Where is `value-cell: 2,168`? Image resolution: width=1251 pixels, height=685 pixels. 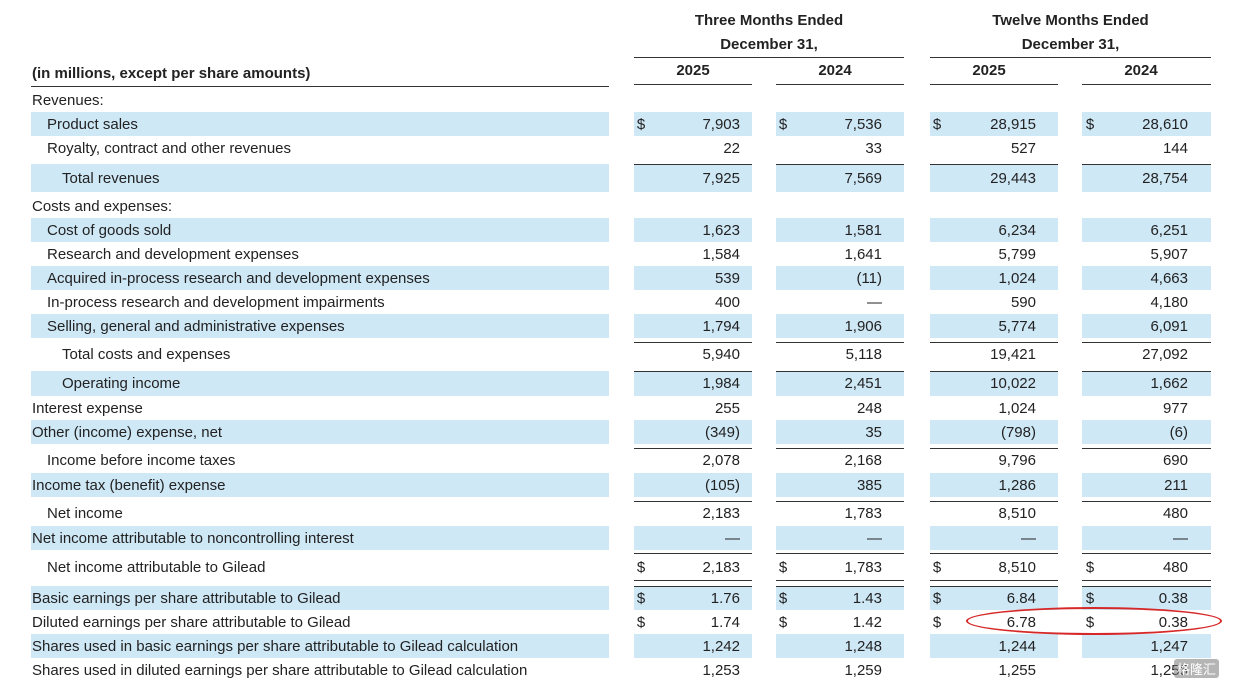
value-cell: 2,168 is located at coordinates (863, 460).